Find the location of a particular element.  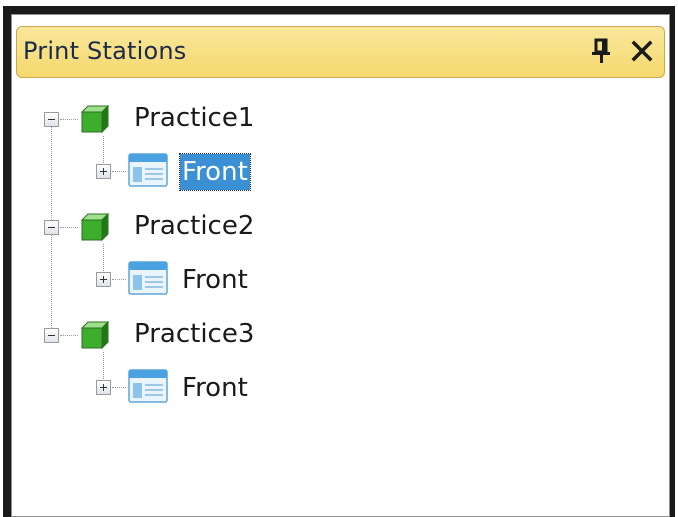

panel-titlebar: Print Stations is located at coordinates (340, 52).